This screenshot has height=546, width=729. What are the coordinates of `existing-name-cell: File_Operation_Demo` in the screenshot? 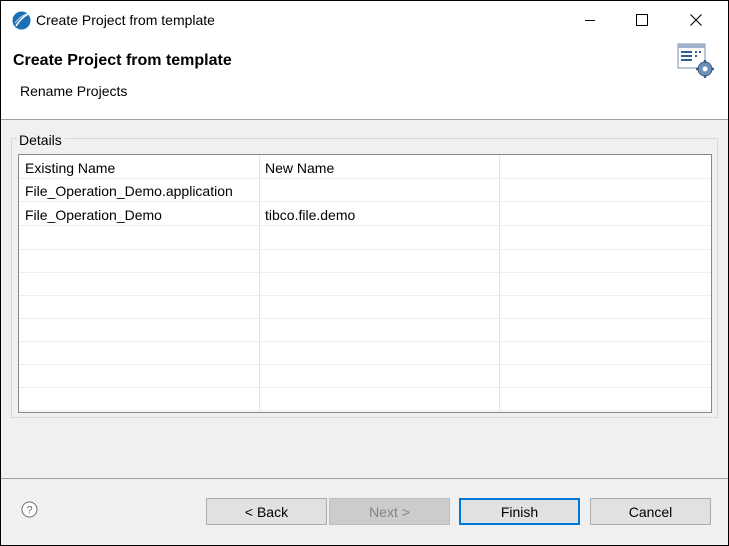 It's located at (93, 215).